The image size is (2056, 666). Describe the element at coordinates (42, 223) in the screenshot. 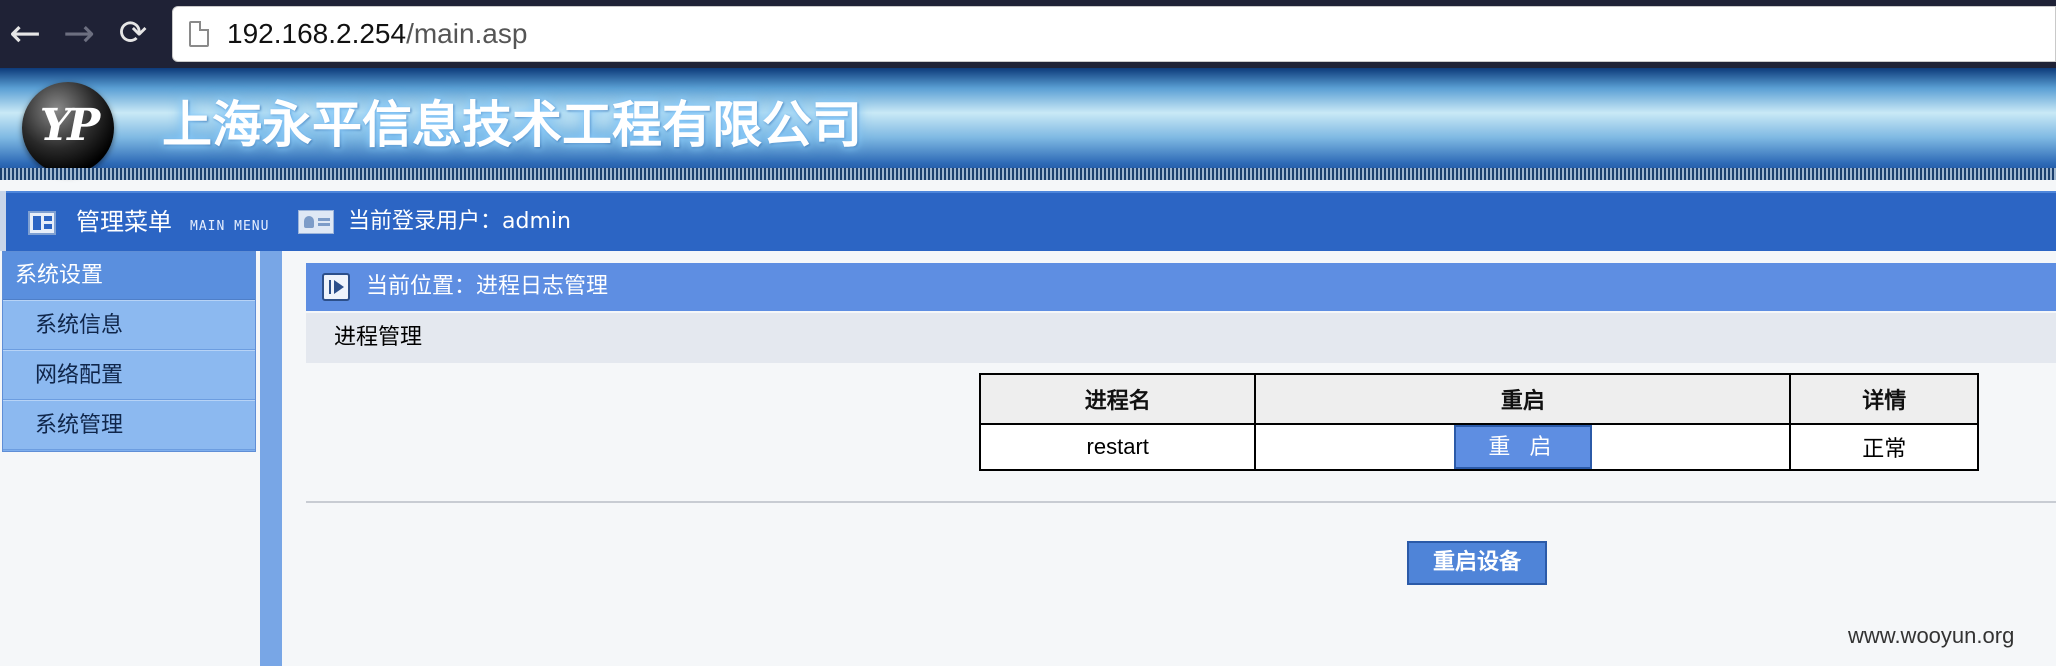

I see `menu-icon` at that location.